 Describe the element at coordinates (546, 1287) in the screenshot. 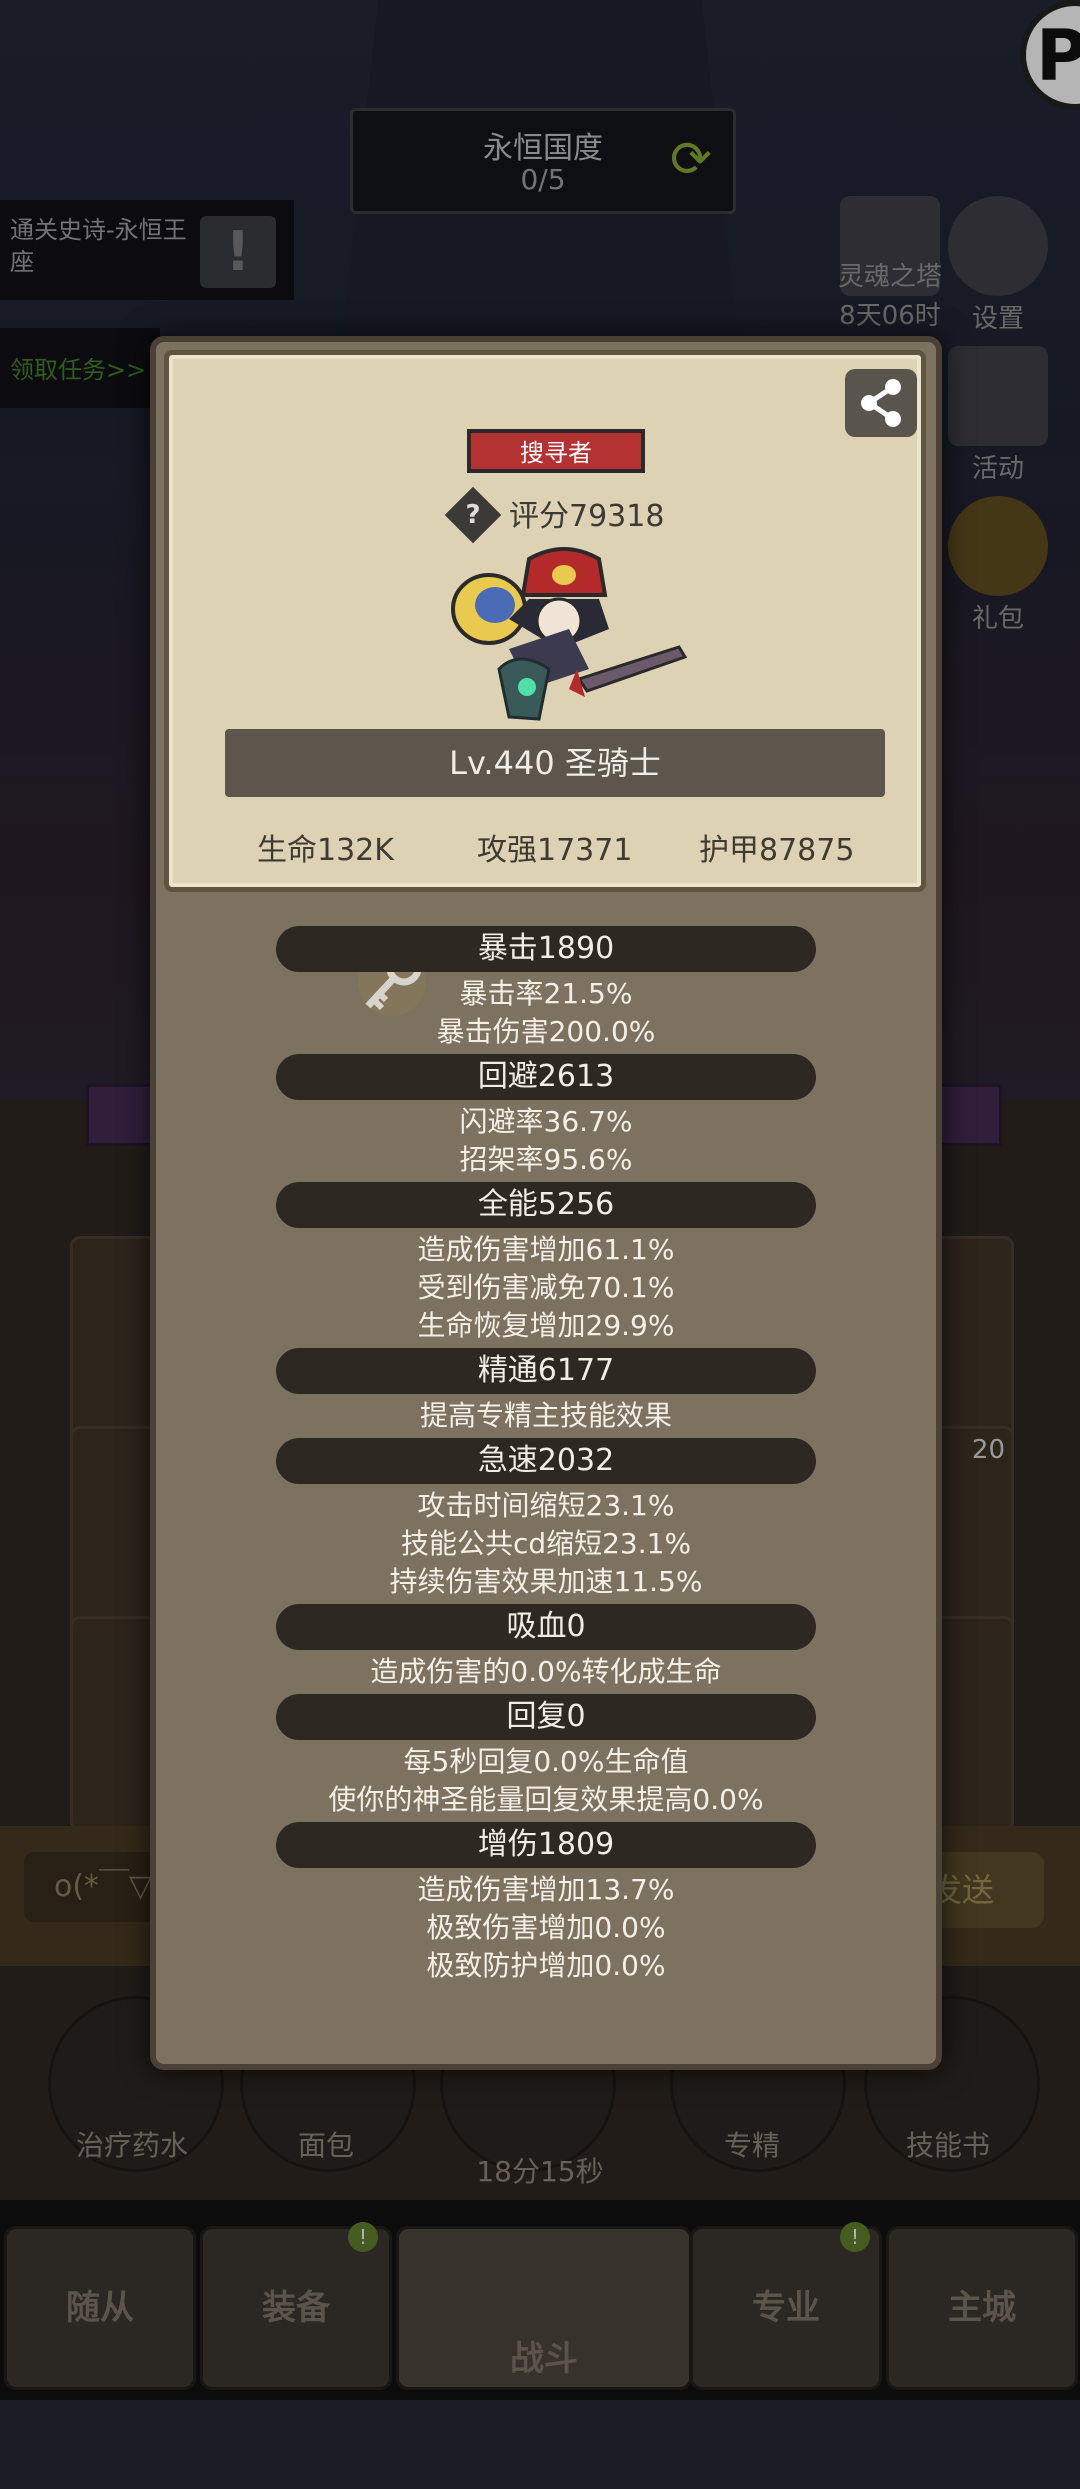

I see `stat-line: 受到伤害减免70.1%` at that location.